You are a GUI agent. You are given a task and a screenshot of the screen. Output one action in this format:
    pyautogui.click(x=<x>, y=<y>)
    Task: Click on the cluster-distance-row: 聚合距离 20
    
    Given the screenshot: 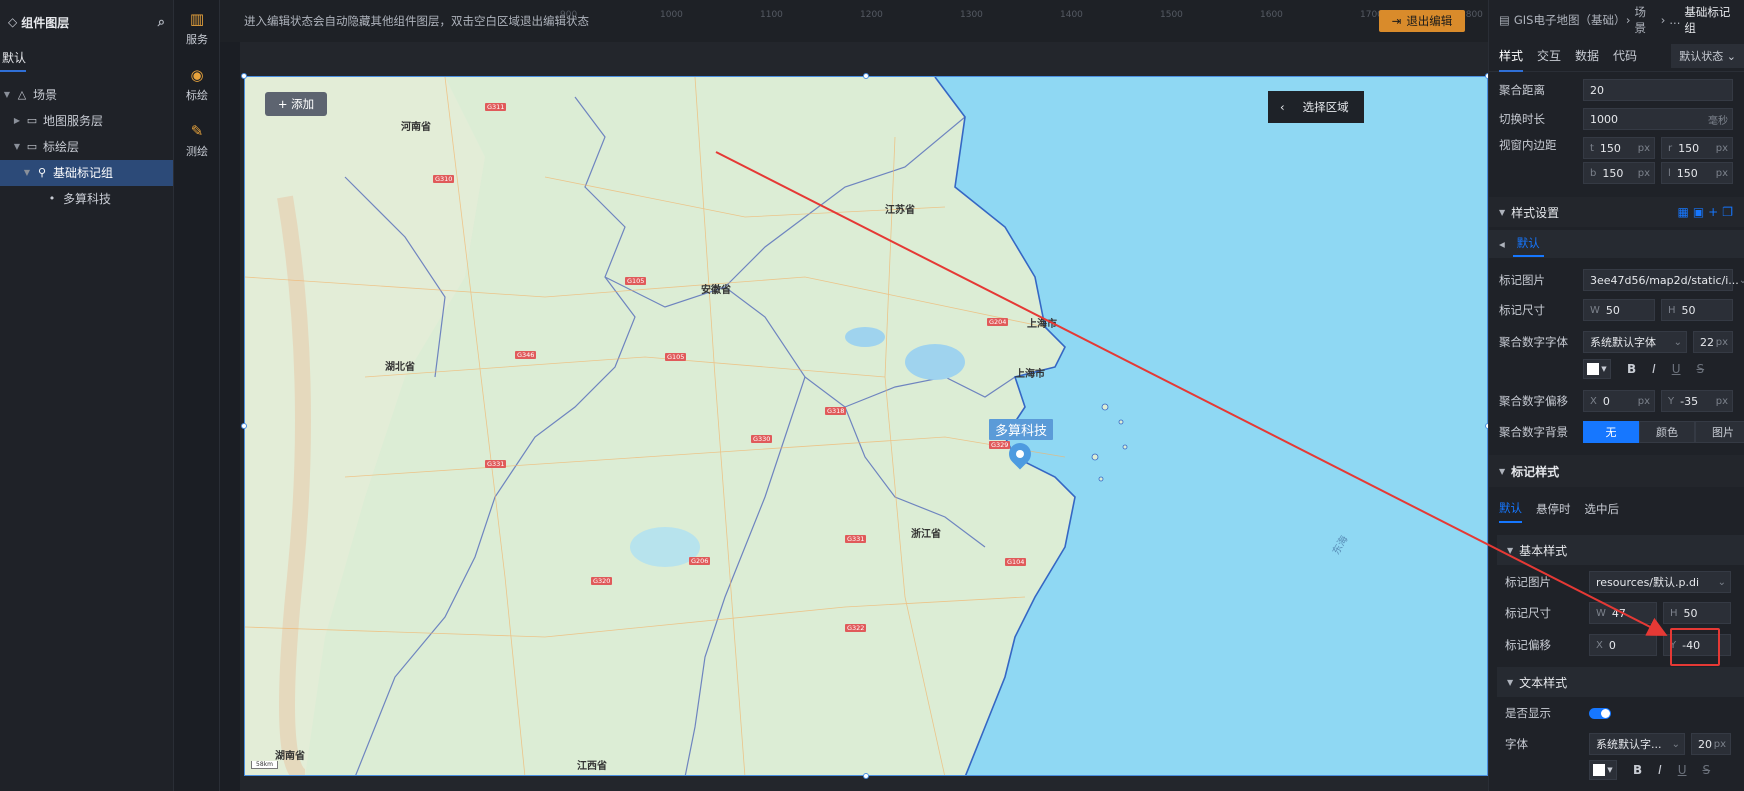 What is the action you would take?
    pyautogui.click(x=1616, y=90)
    